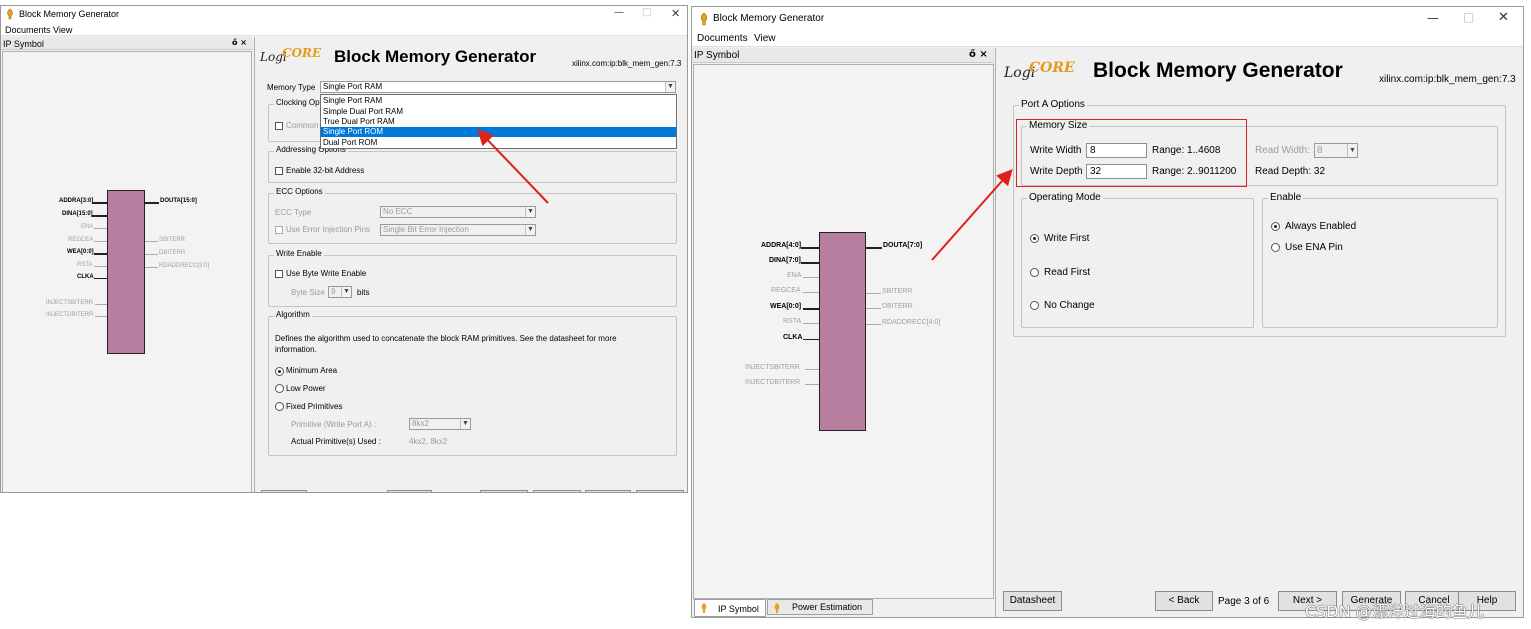  I want to click on annotation-arrows, so click(745, 195).